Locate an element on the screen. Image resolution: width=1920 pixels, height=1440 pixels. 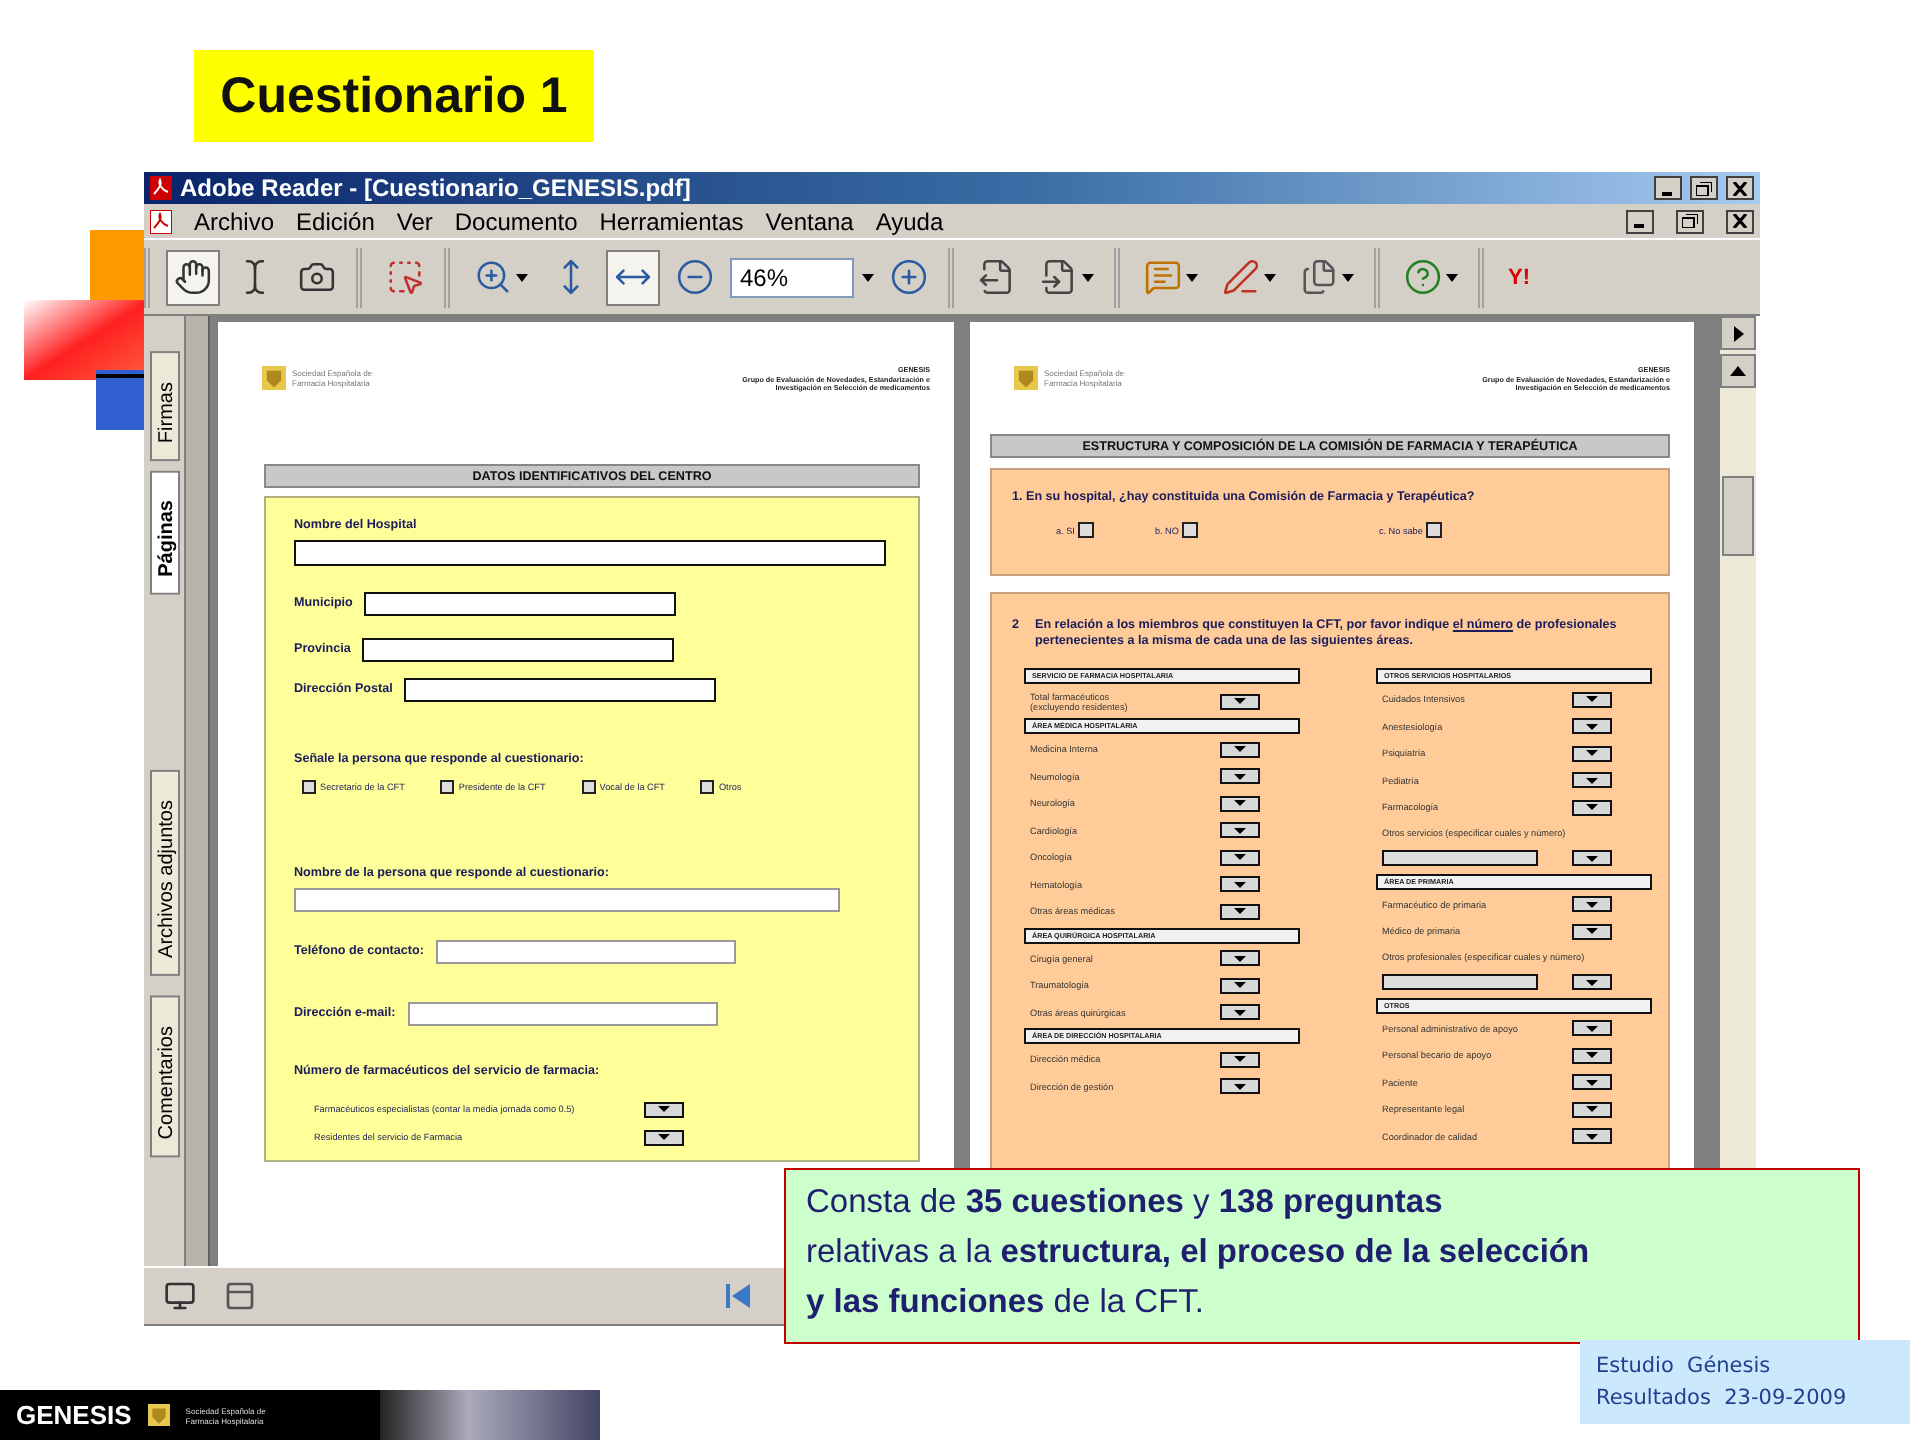
zoom-field: 46% is located at coordinates (792, 277).